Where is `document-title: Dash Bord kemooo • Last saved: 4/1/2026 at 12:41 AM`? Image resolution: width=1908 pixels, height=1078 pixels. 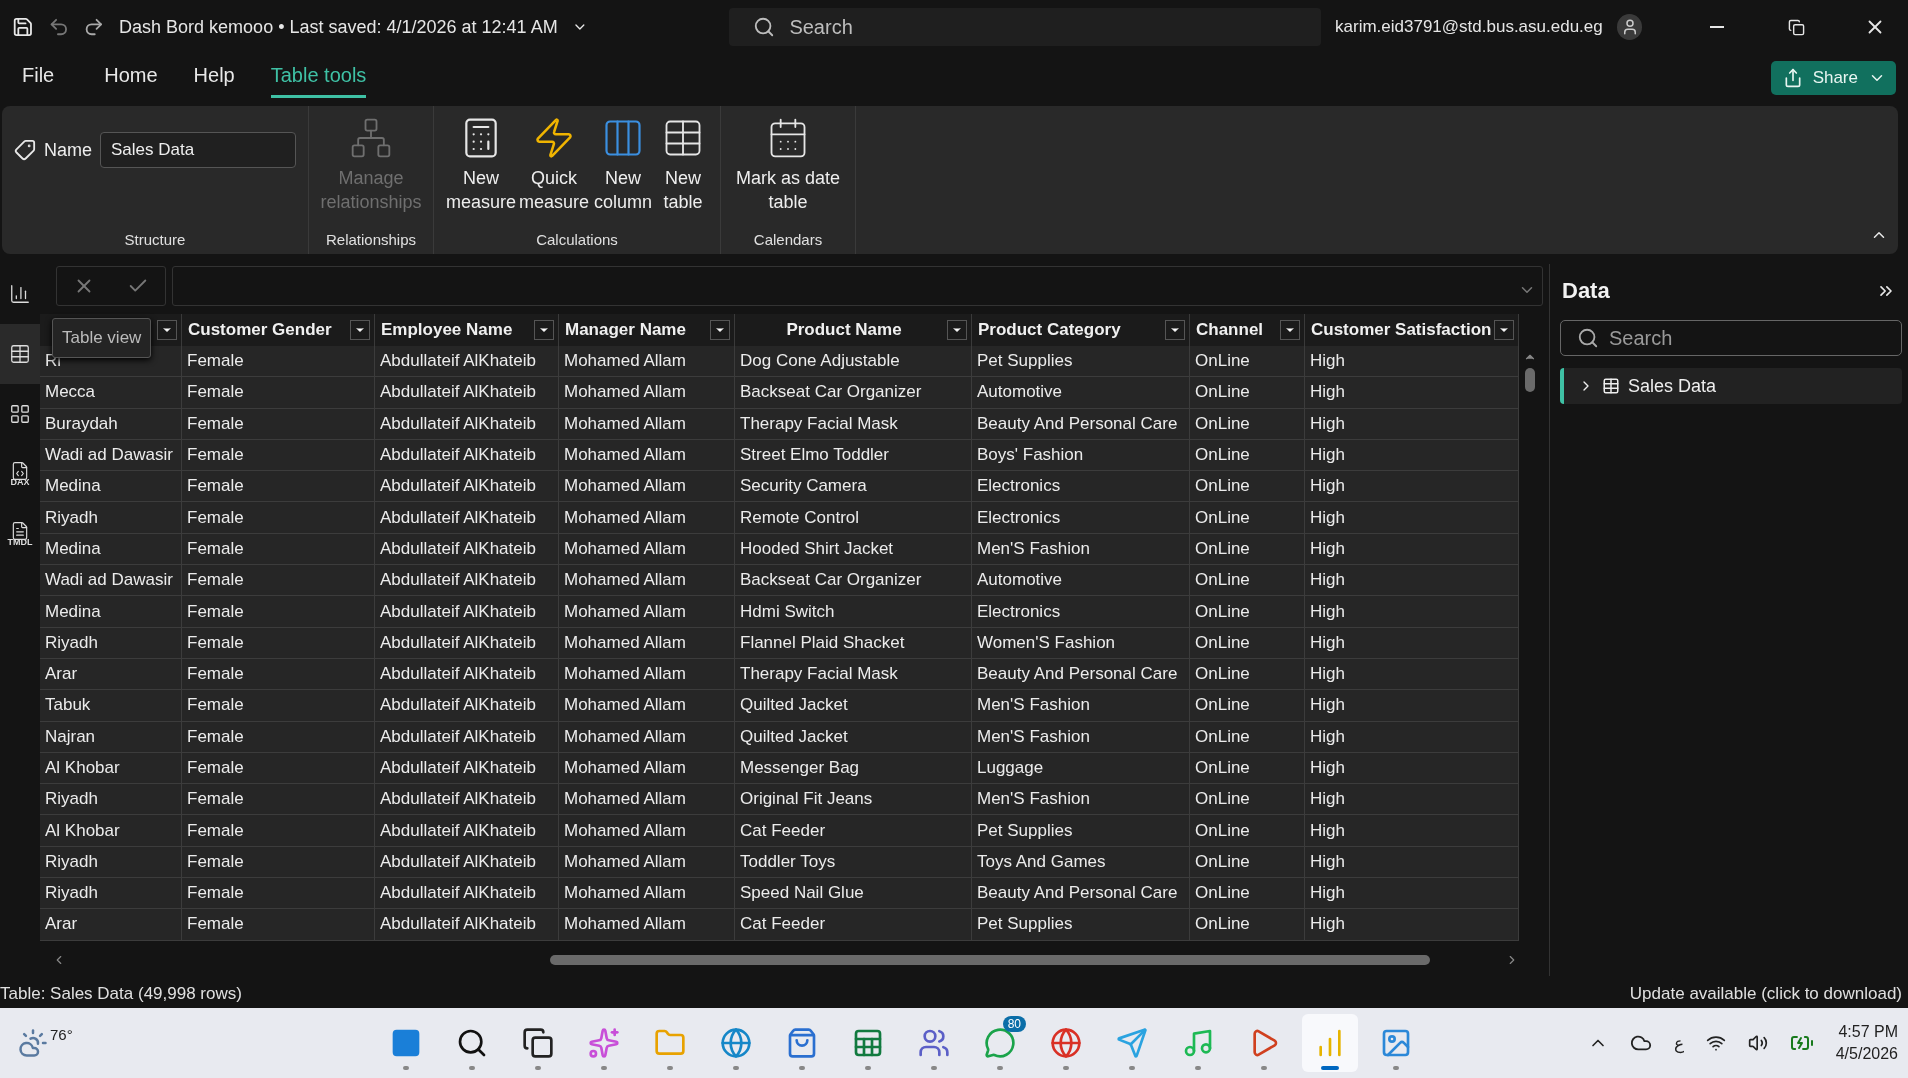
document-title: Dash Bord kemooo • Last saved: 4/1/2026 at 12:41 AM is located at coordinates (338, 27).